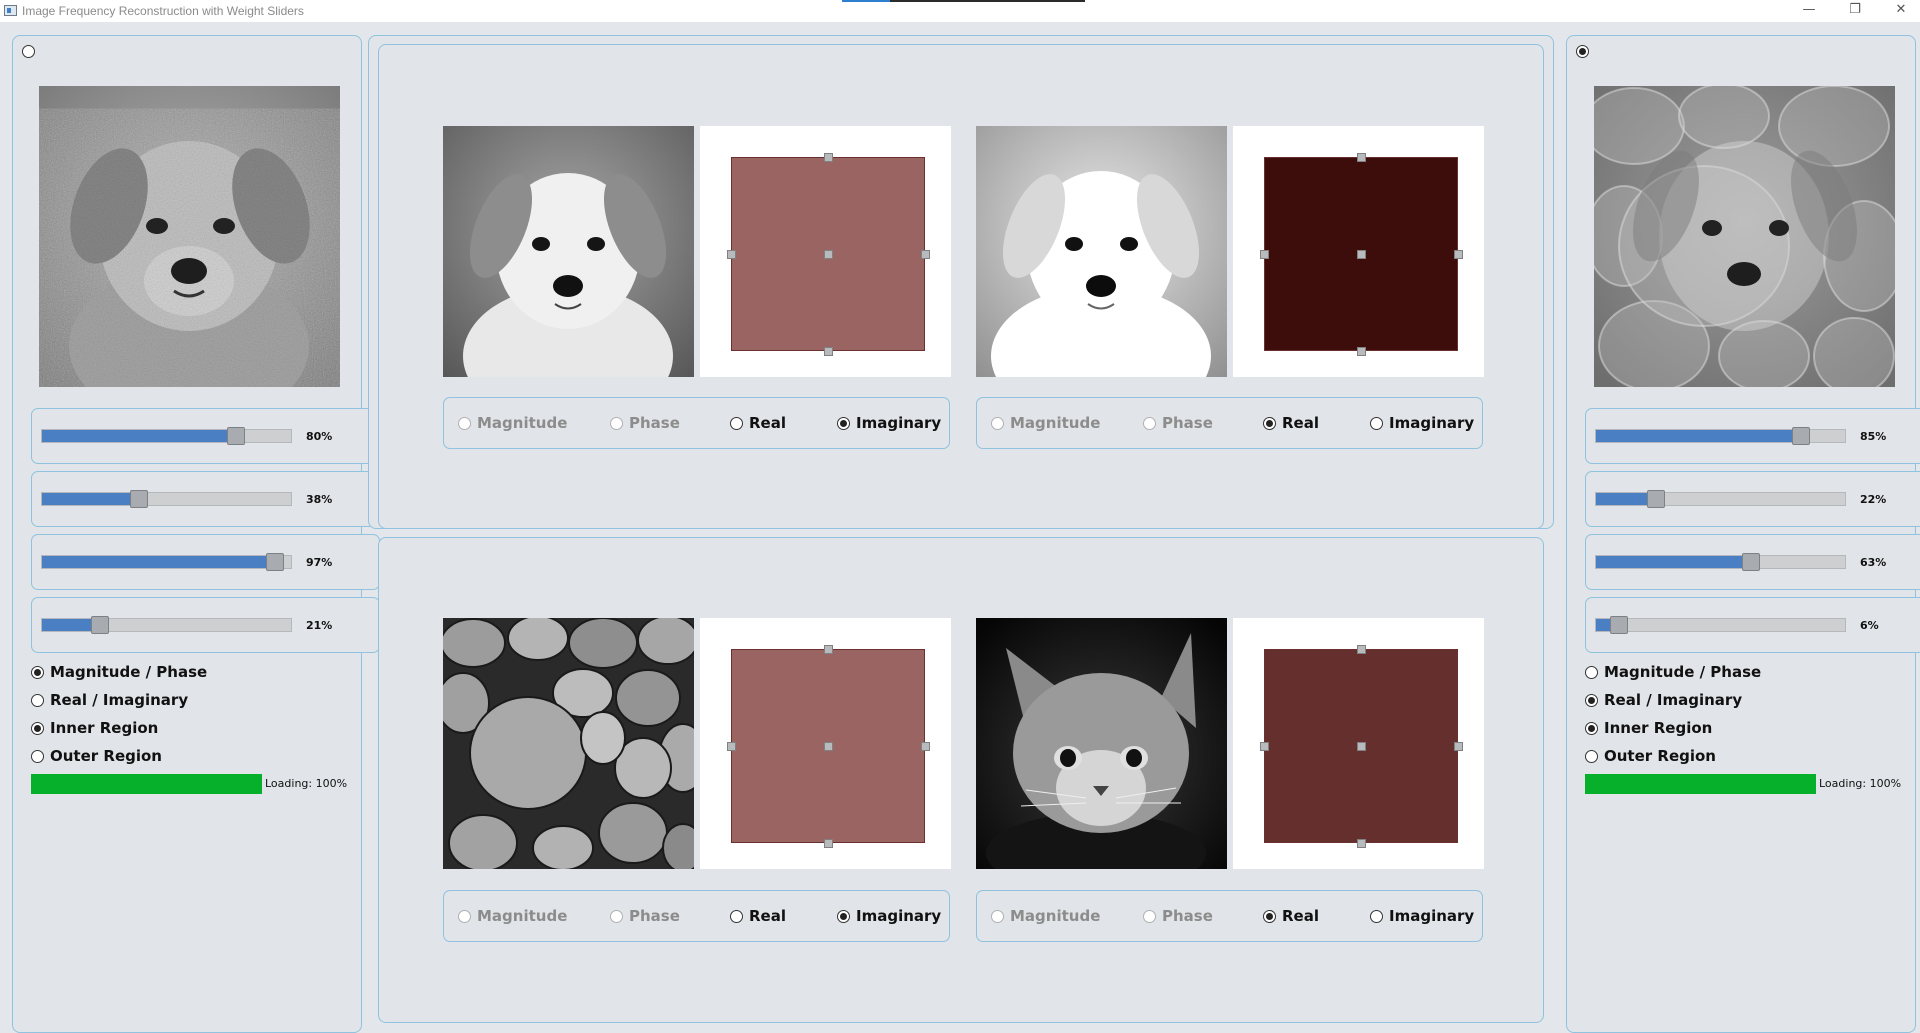 The image size is (1920, 1033). I want to click on mode-label: Magnitude, so click(1055, 916).